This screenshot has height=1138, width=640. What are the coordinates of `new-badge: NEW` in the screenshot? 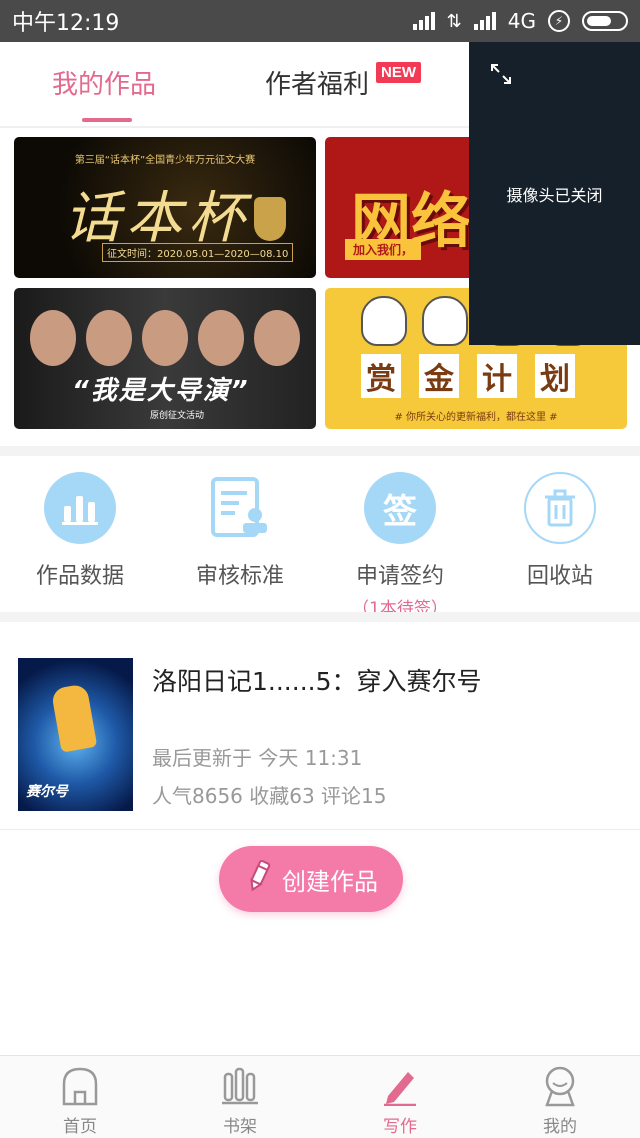 It's located at (398, 72).